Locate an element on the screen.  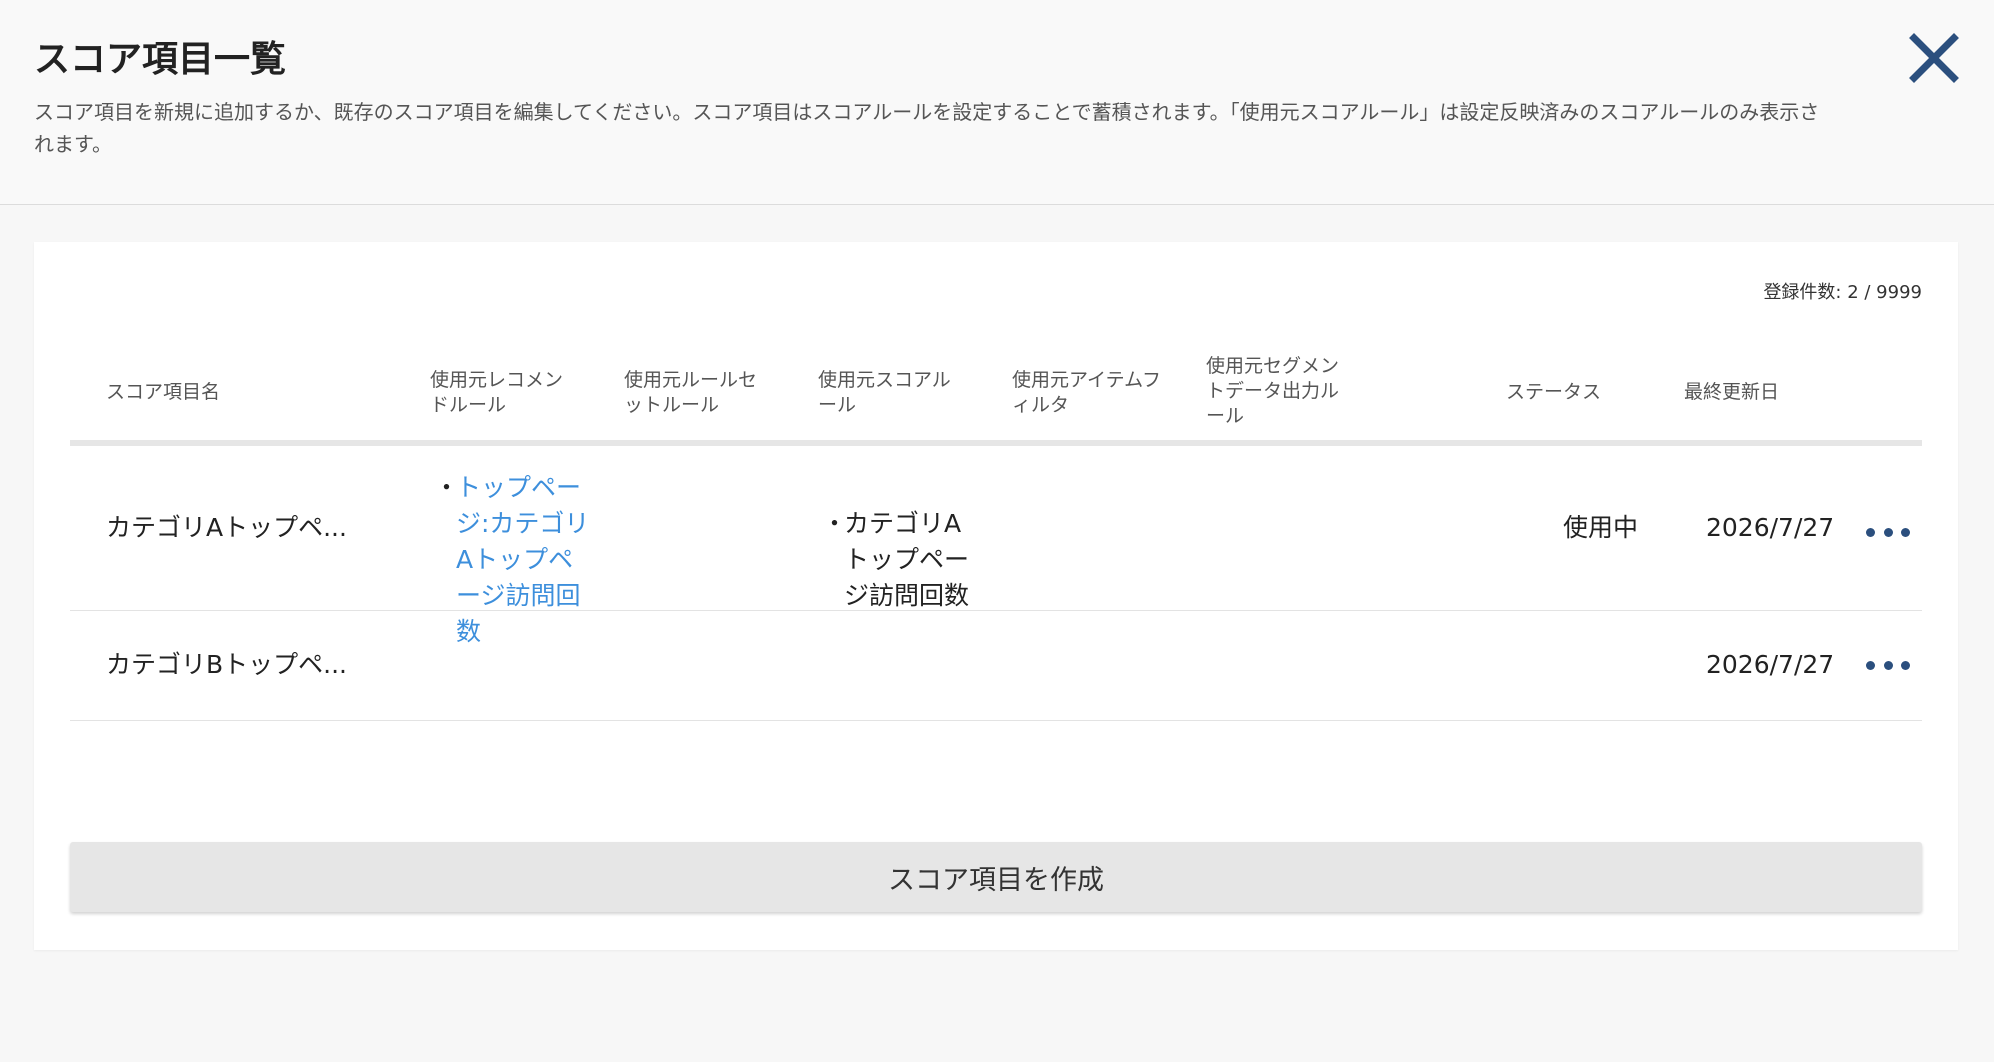
close-button is located at coordinates (1934, 58).